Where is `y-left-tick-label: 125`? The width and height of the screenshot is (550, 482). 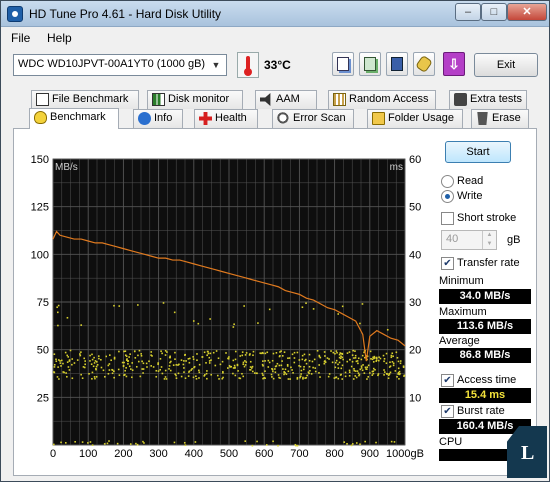 y-left-tick-label: 125 is located at coordinates (40, 208).